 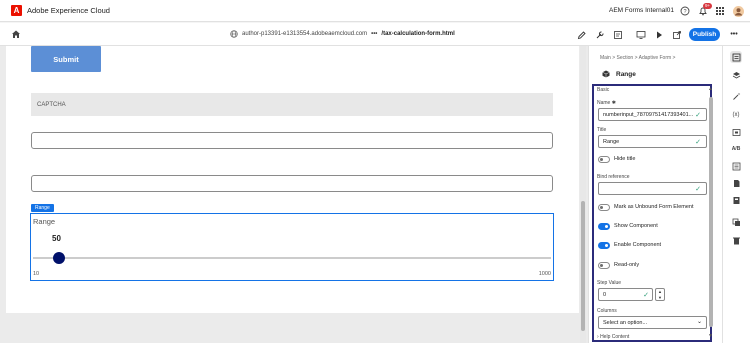 I want to click on adobe-logo: A, so click(x=16, y=10).